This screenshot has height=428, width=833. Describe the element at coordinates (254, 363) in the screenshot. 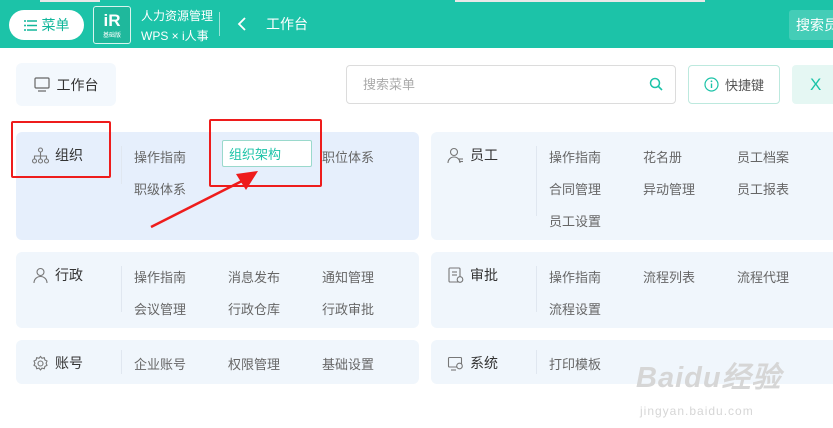

I see `menu-item: 权限管理` at that location.